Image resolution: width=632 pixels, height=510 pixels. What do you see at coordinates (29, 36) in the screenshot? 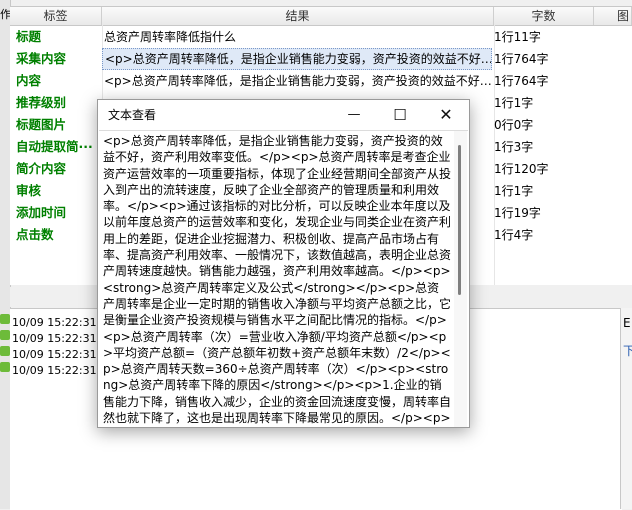
I see `row-label: 标题` at bounding box center [29, 36].